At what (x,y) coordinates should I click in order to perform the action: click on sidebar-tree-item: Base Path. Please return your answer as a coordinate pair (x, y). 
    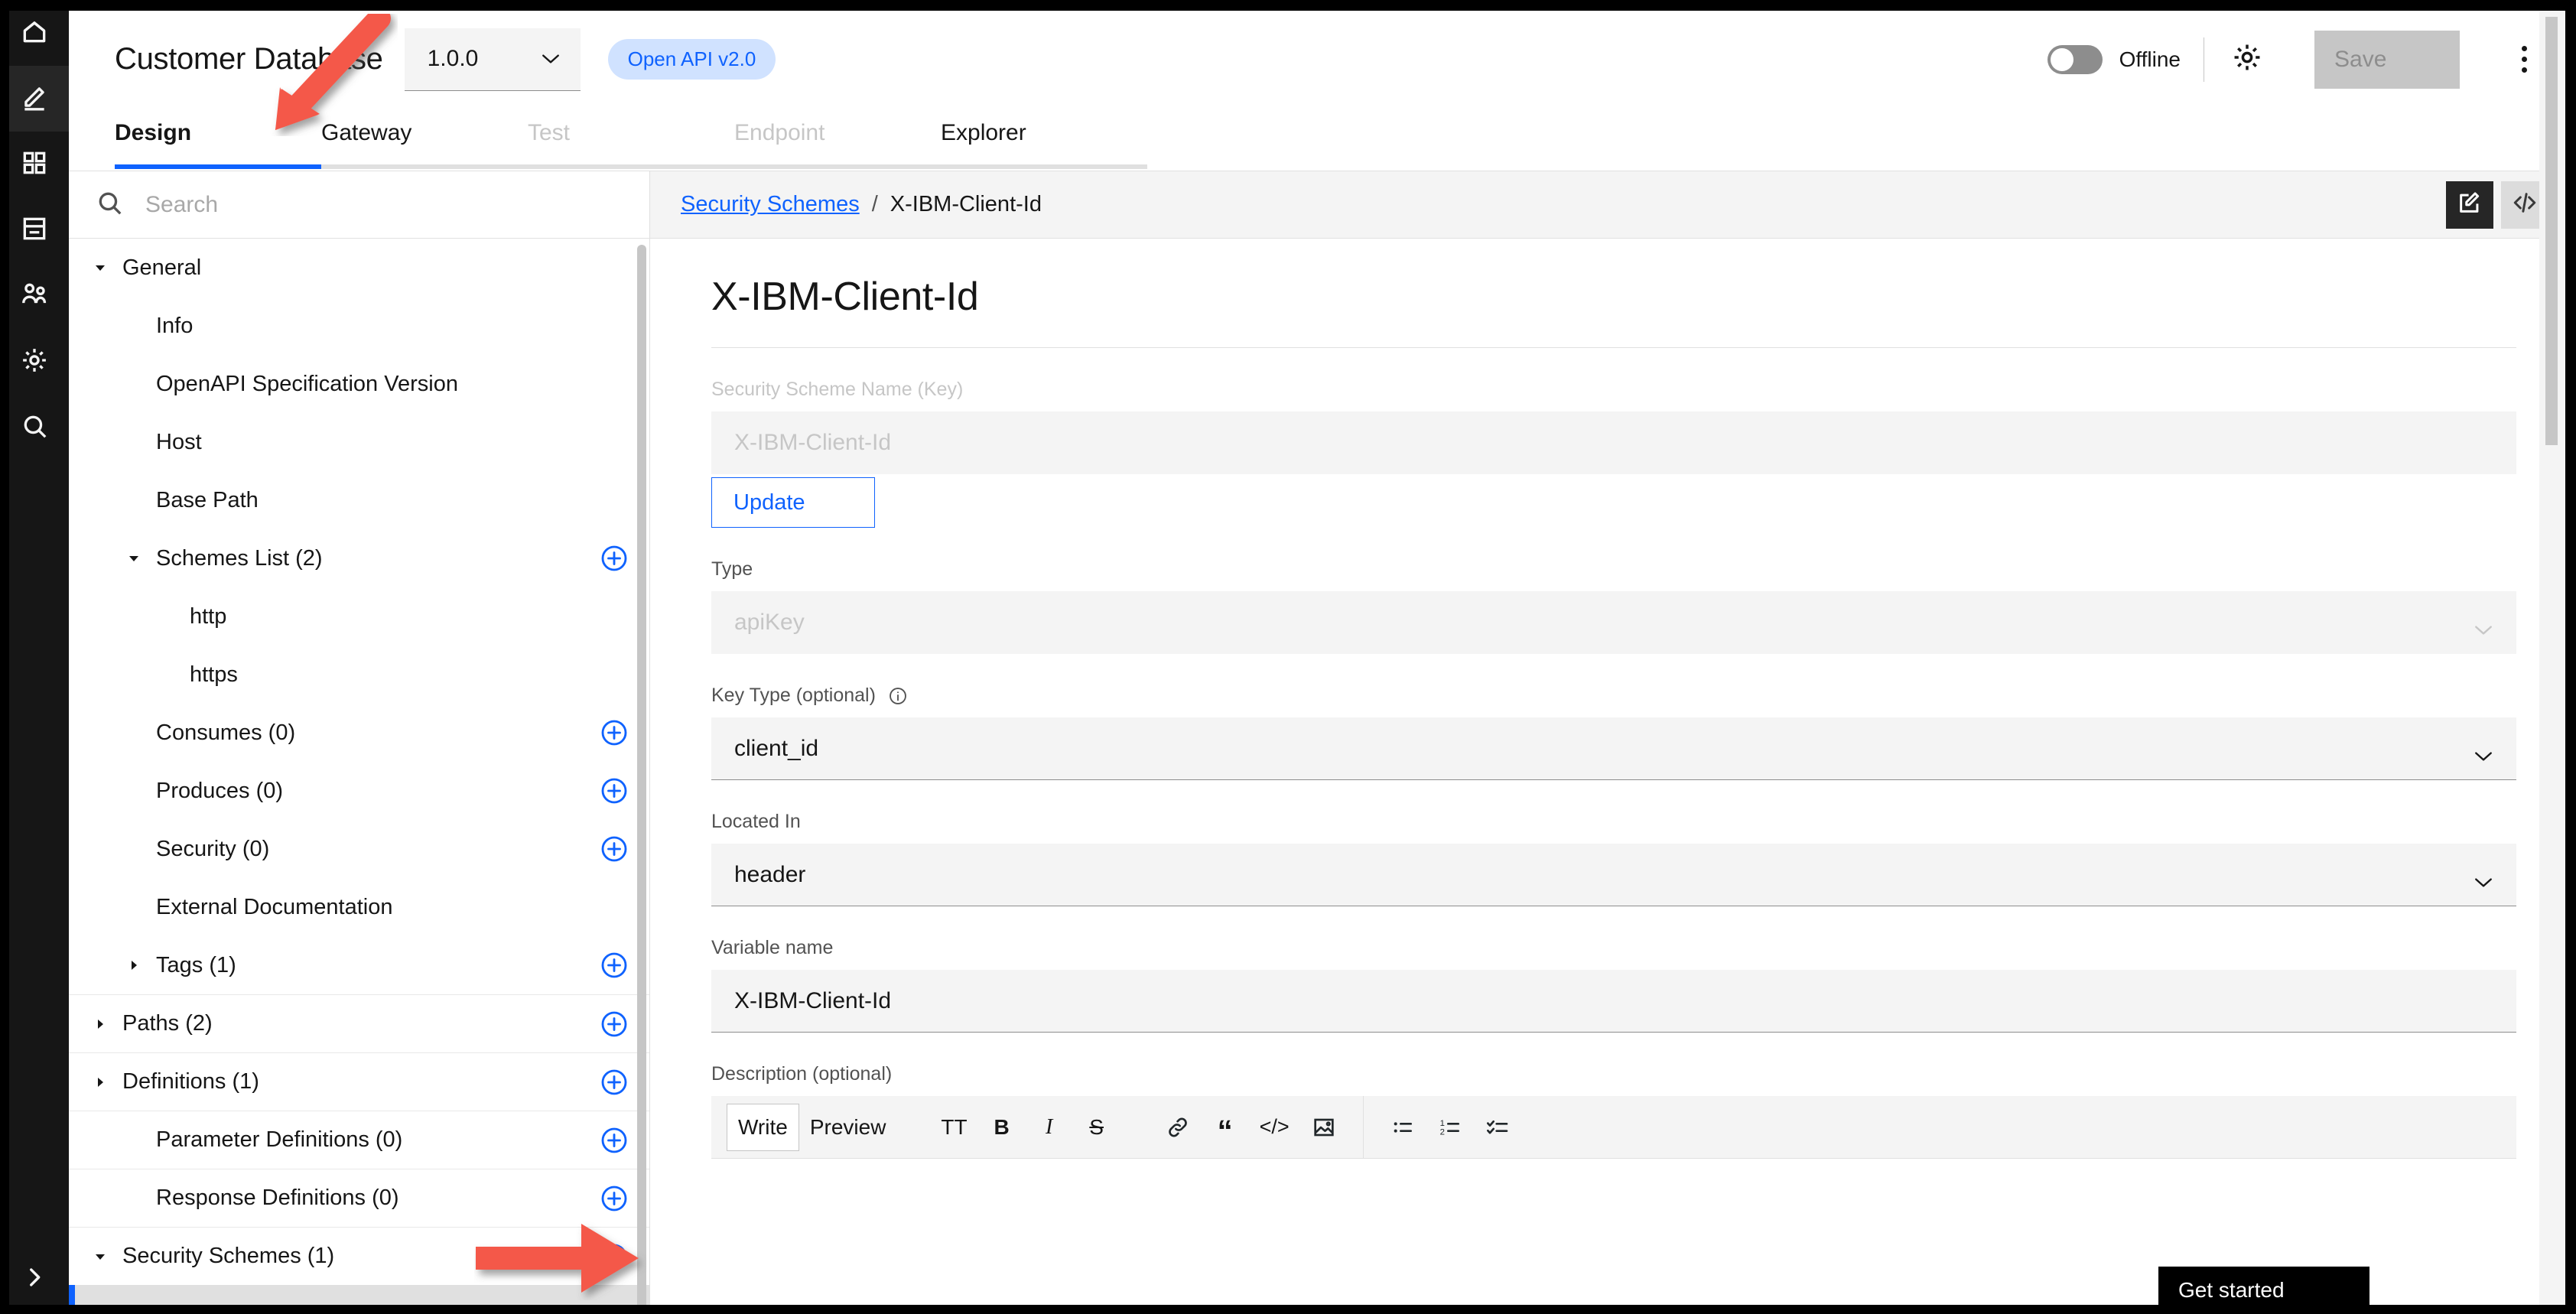
    Looking at the image, I should click on (359, 500).